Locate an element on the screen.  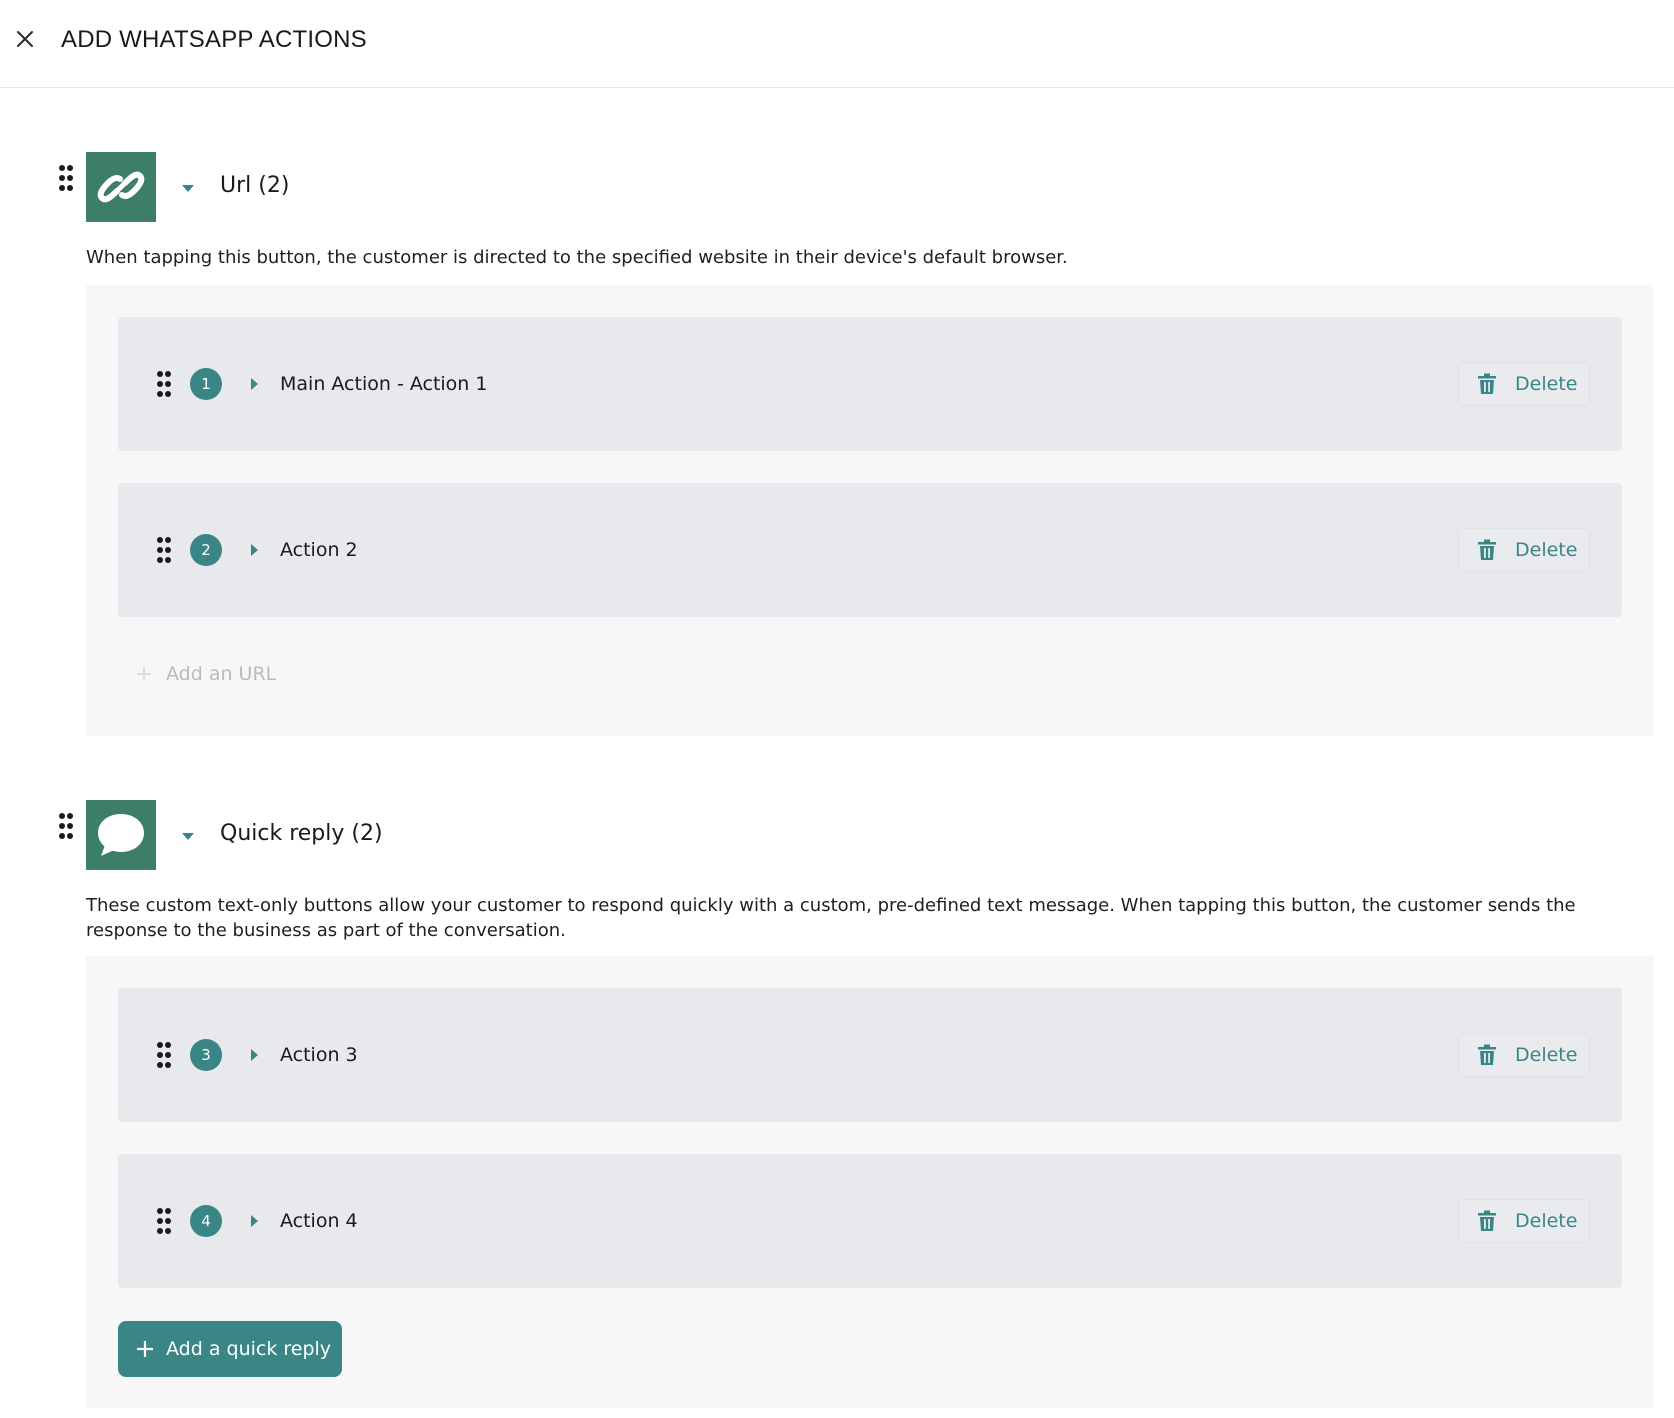
action-number-badge: 3 is located at coordinates (206, 1055).